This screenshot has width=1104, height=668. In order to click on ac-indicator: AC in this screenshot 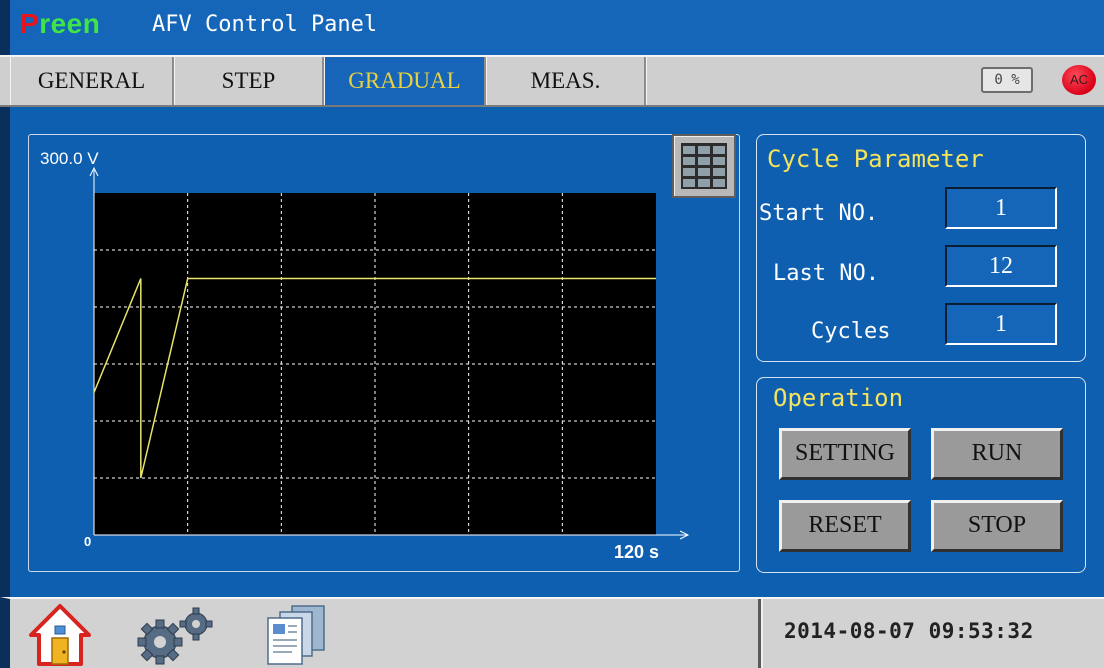, I will do `click(1079, 80)`.